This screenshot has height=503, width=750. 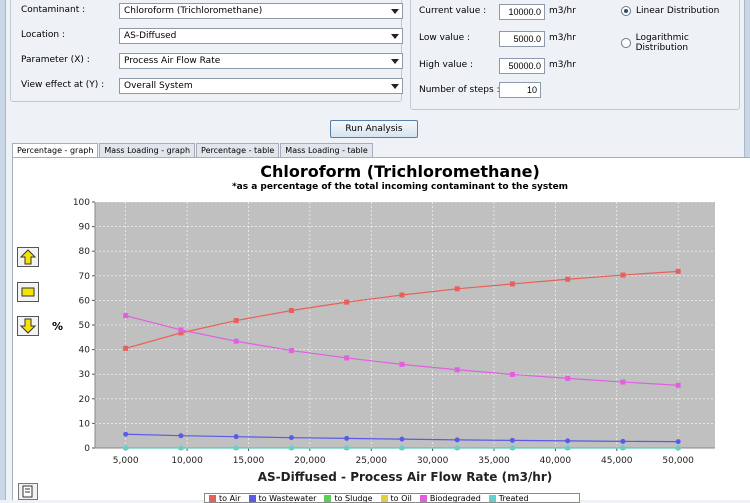 I want to click on legend-label: to Air, so click(x=230, y=498).